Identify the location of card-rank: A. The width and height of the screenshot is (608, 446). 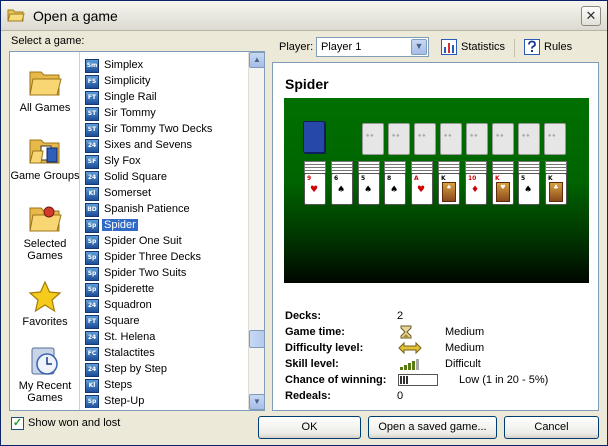
(416, 178).